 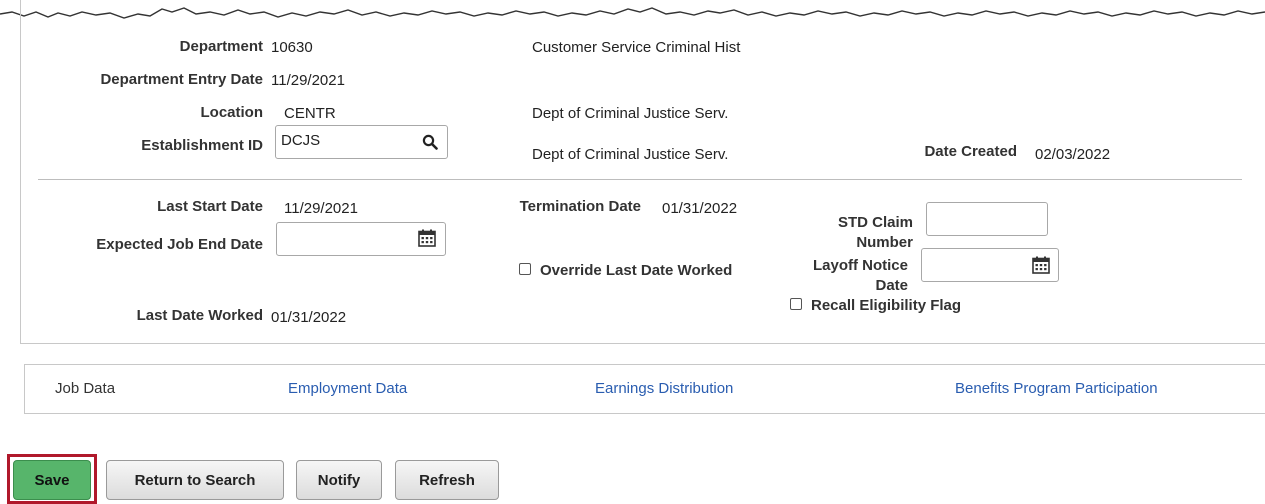 I want to click on expected-job-end-date-field, so click(x=361, y=239).